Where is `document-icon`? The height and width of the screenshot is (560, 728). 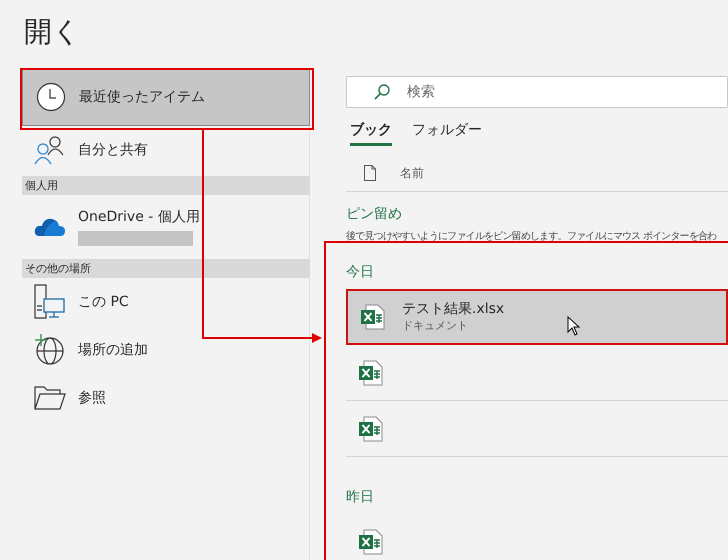
document-icon is located at coordinates (370, 172).